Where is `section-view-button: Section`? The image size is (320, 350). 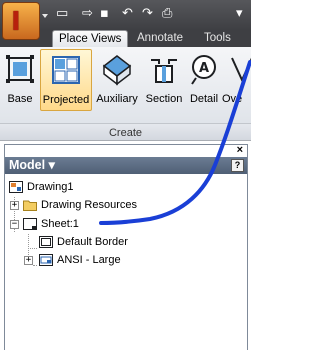
section-view-button: Section is located at coordinates (164, 80).